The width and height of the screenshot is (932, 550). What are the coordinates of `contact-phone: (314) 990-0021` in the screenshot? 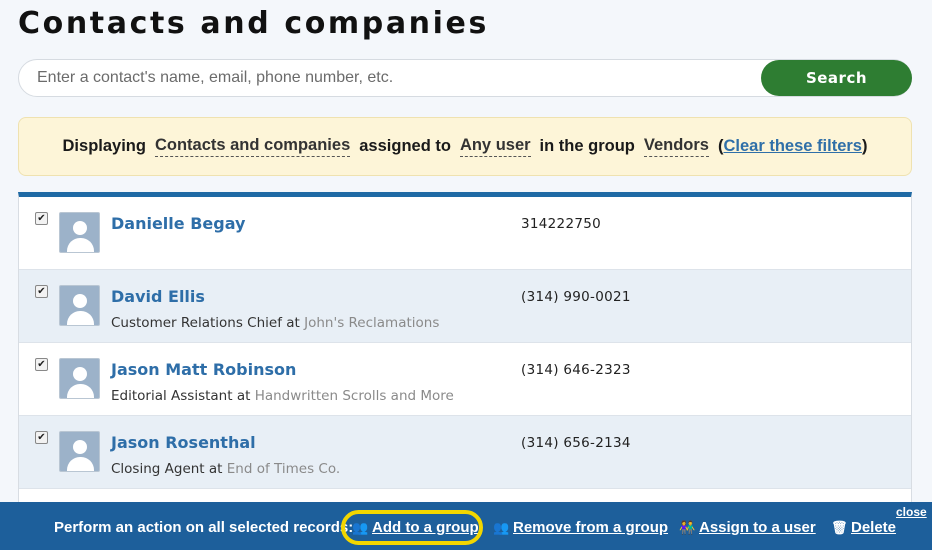 It's located at (576, 297).